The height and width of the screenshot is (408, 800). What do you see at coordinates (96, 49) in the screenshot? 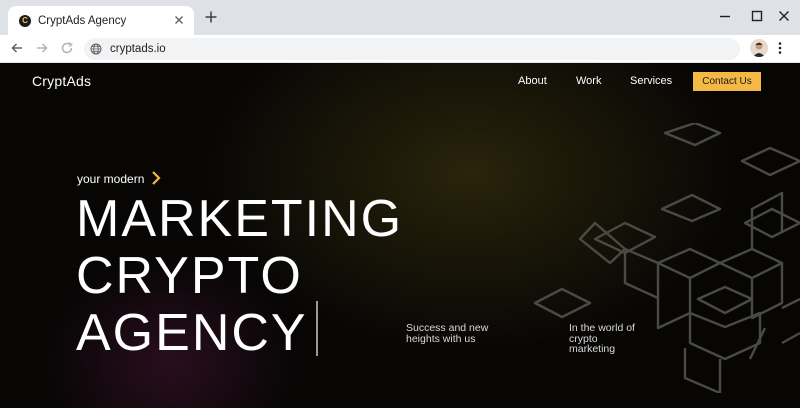
I see `globe-icon` at bounding box center [96, 49].